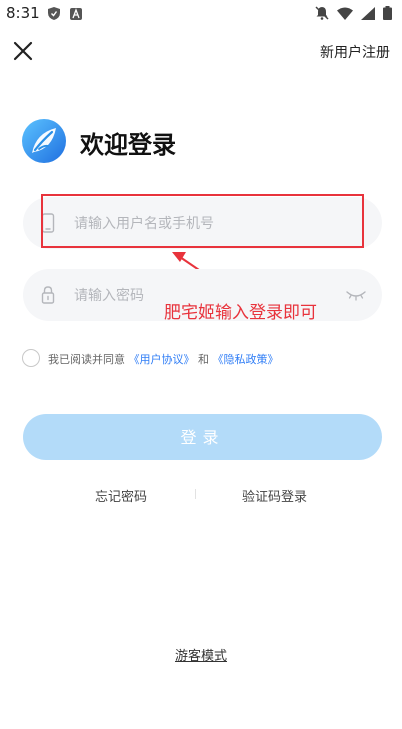  I want to click on login-button: 登录, so click(202, 437).